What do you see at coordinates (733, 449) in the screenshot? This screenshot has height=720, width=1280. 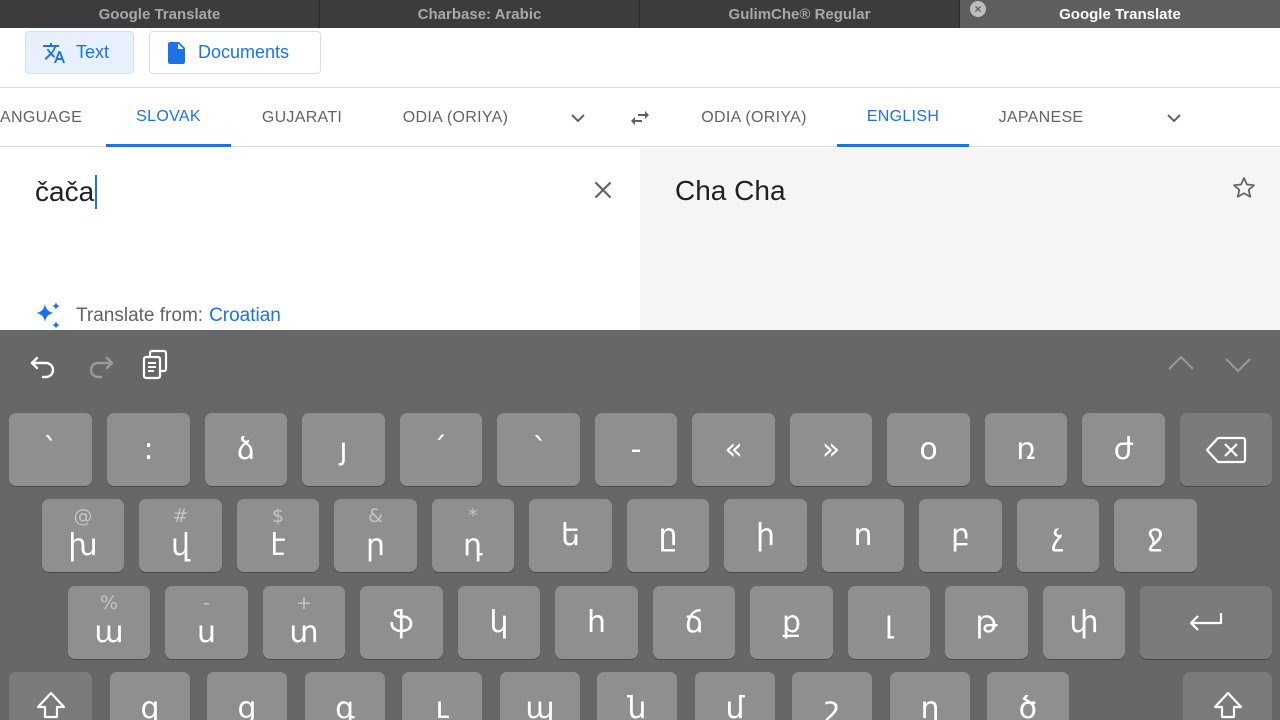 I see `key: «` at bounding box center [733, 449].